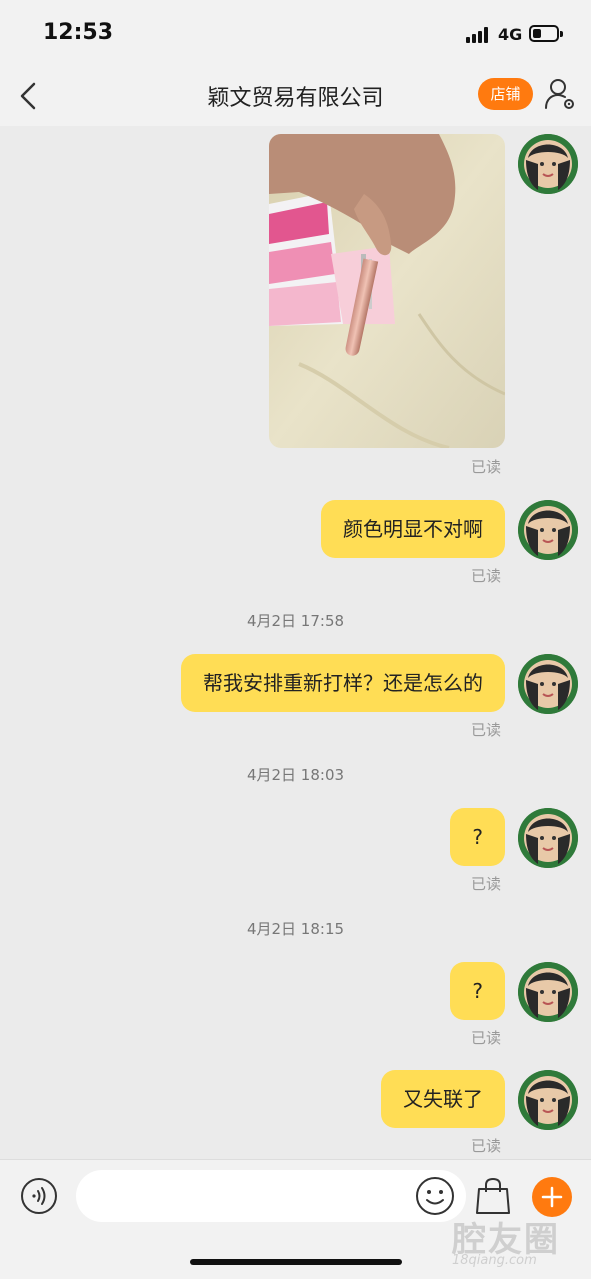  Describe the element at coordinates (78, 32) in the screenshot. I see `status-time: 12:53` at that location.